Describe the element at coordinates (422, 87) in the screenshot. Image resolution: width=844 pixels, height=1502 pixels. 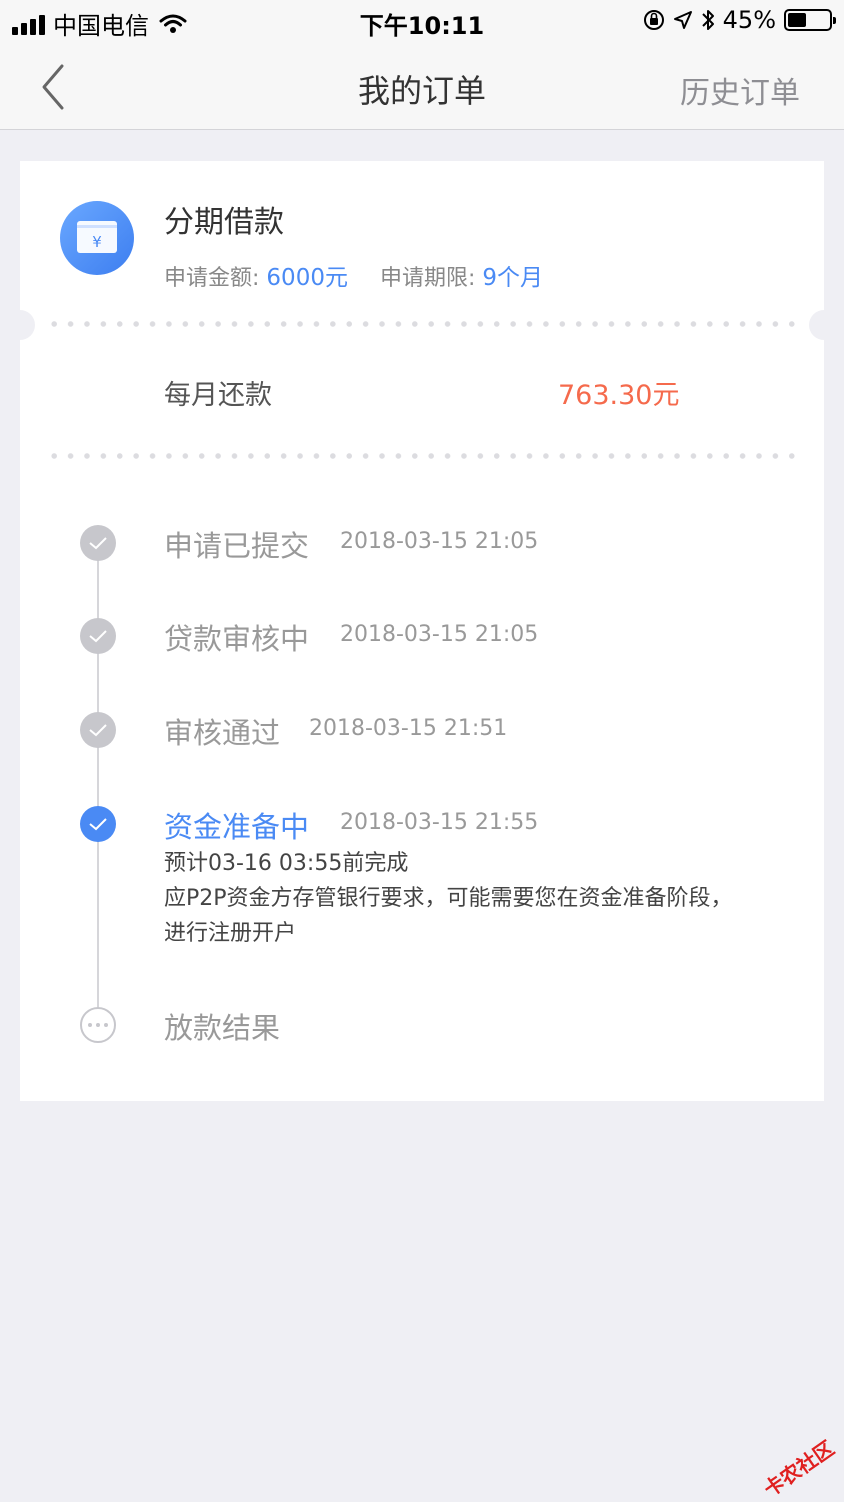
I see `nav-bar: 我的订单 历史订单` at that location.